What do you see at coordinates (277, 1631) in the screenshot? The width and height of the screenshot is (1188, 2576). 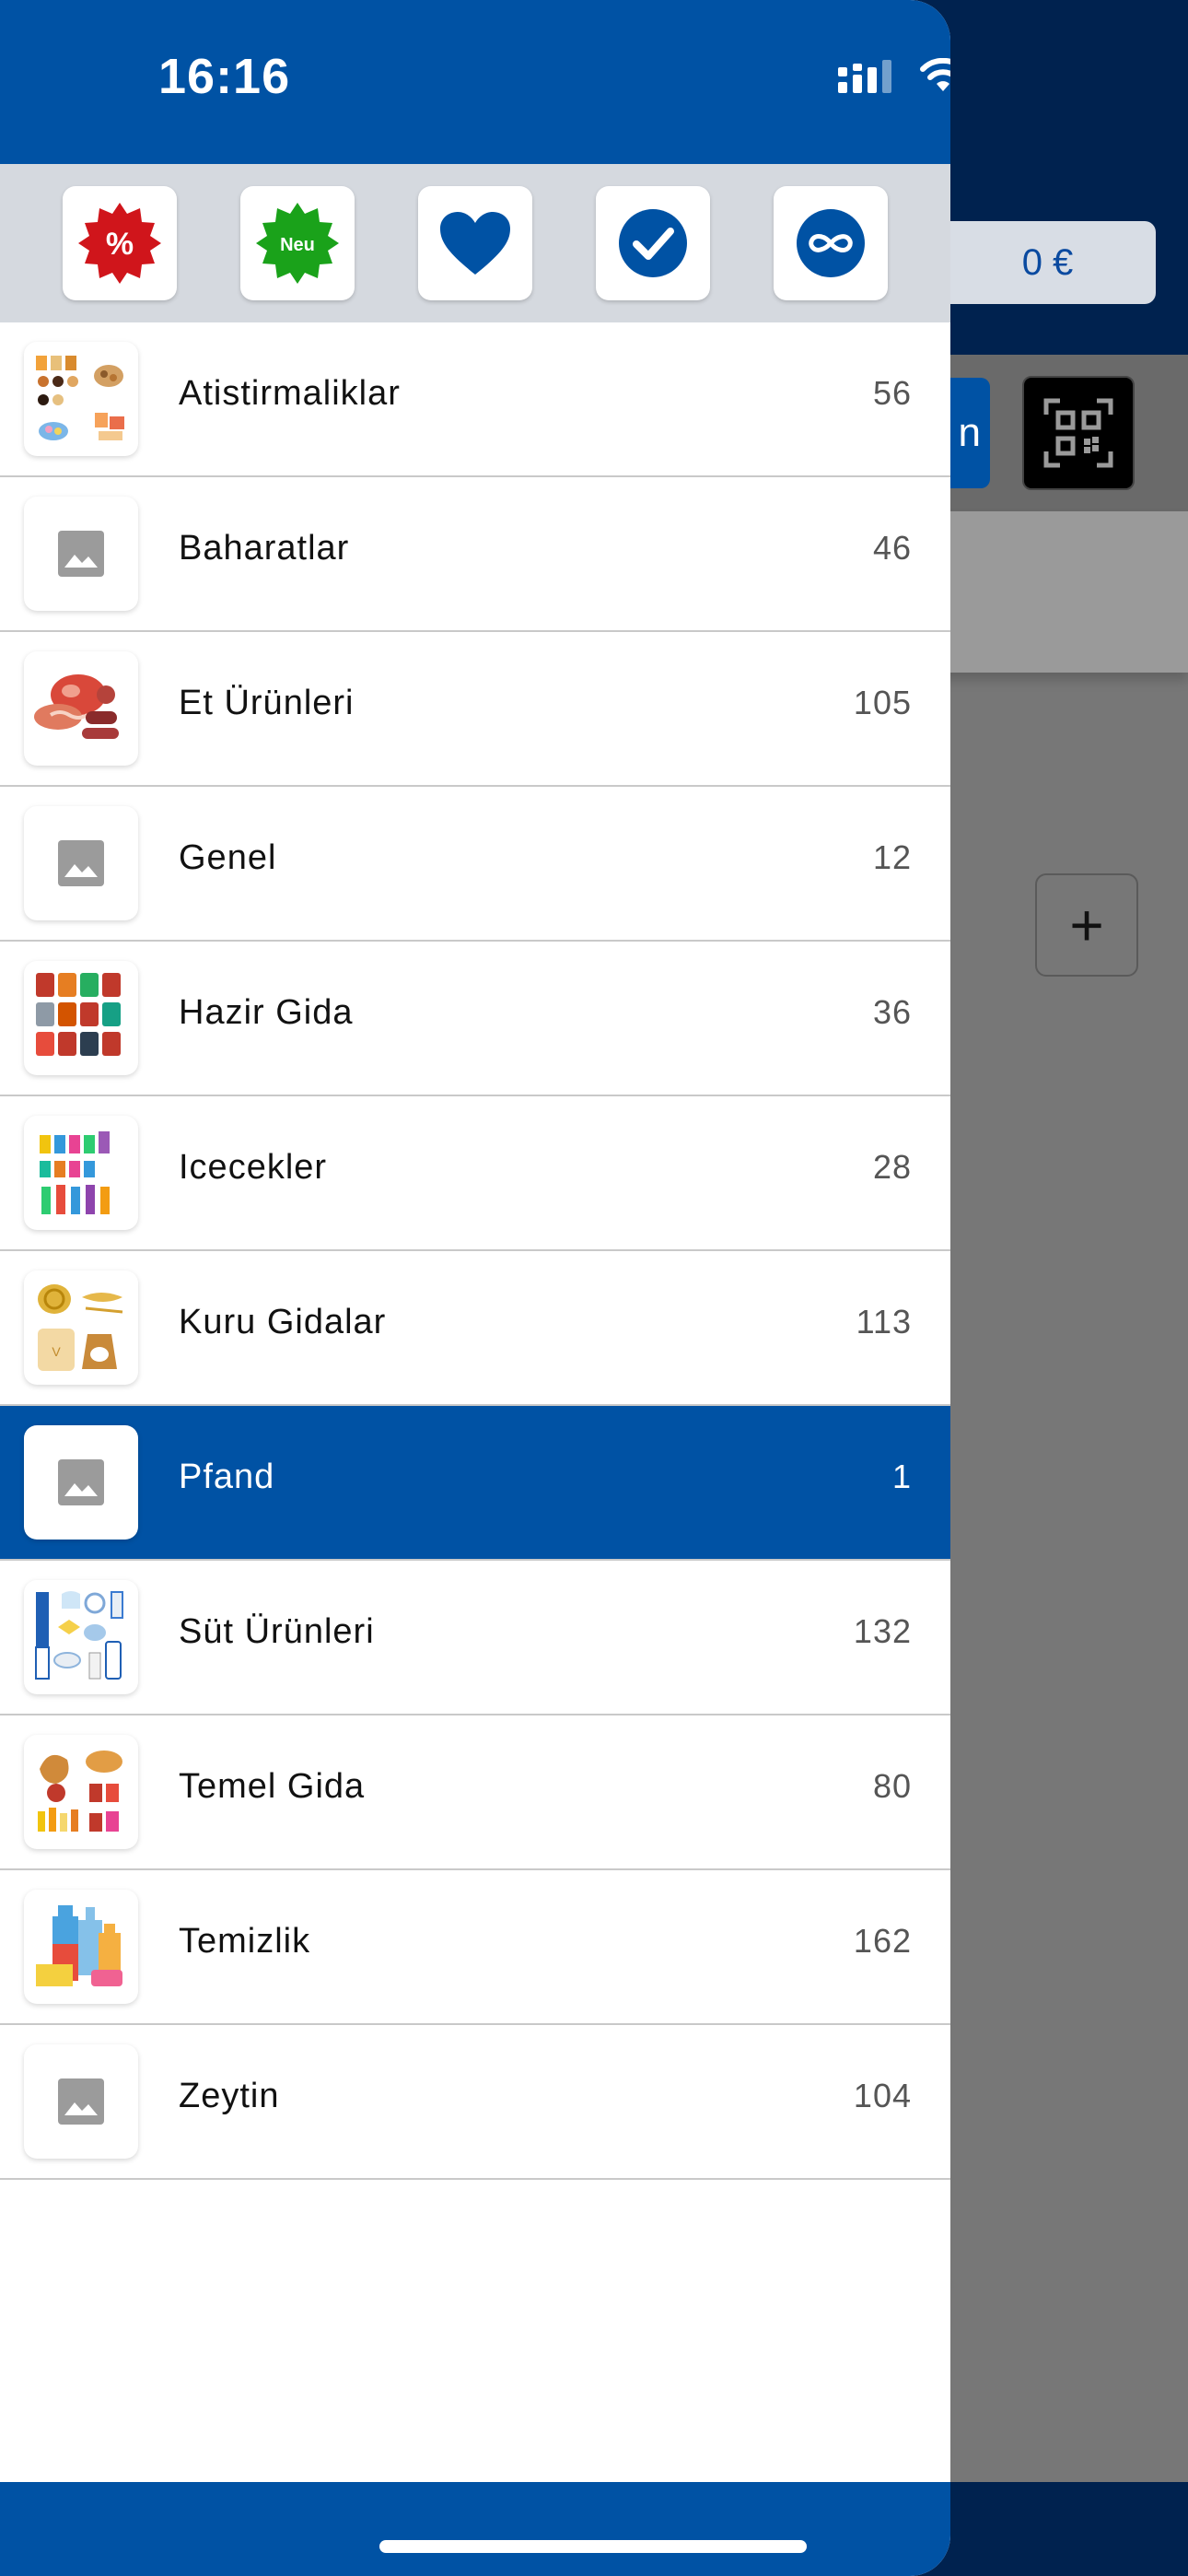 I see `category-label: Süt Ürünleri` at bounding box center [277, 1631].